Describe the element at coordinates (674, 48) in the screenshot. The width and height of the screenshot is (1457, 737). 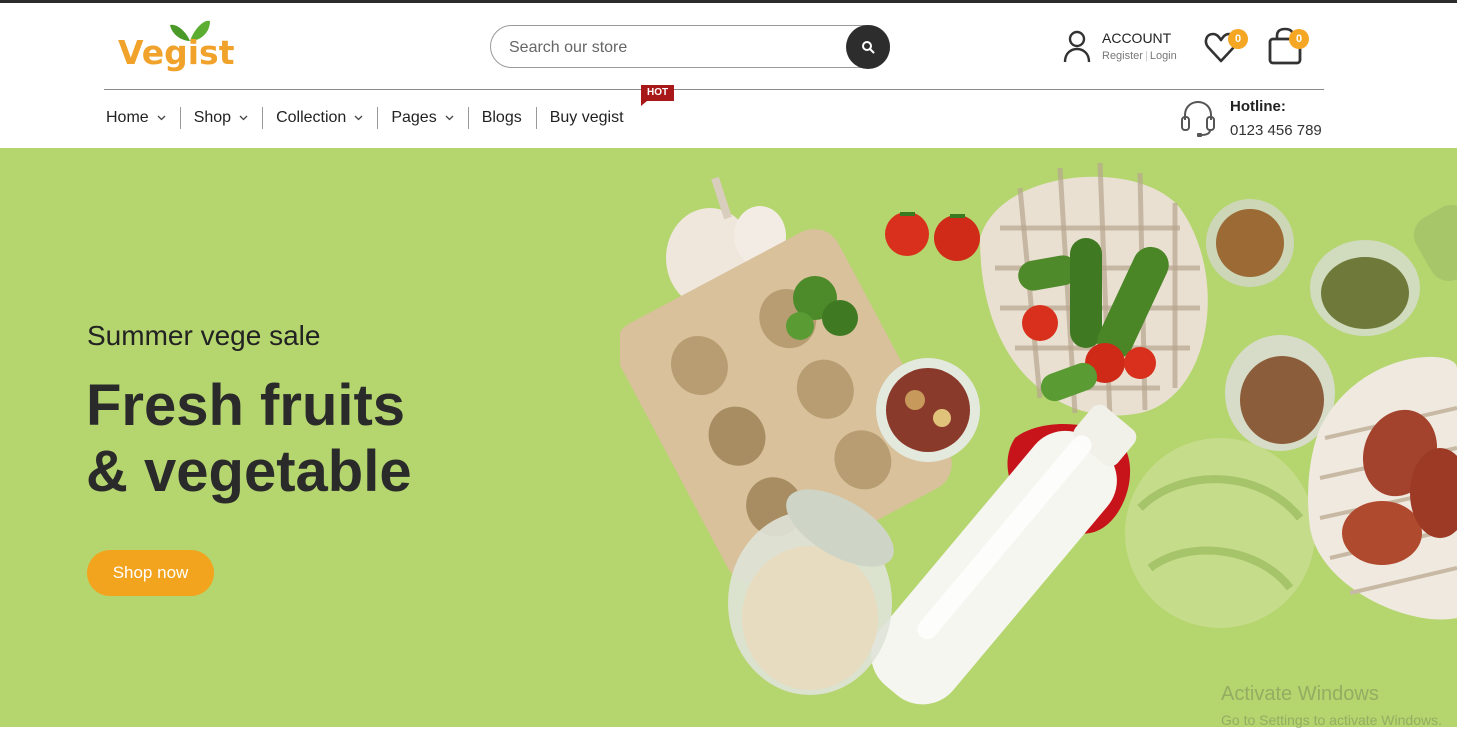
I see `search-input` at that location.